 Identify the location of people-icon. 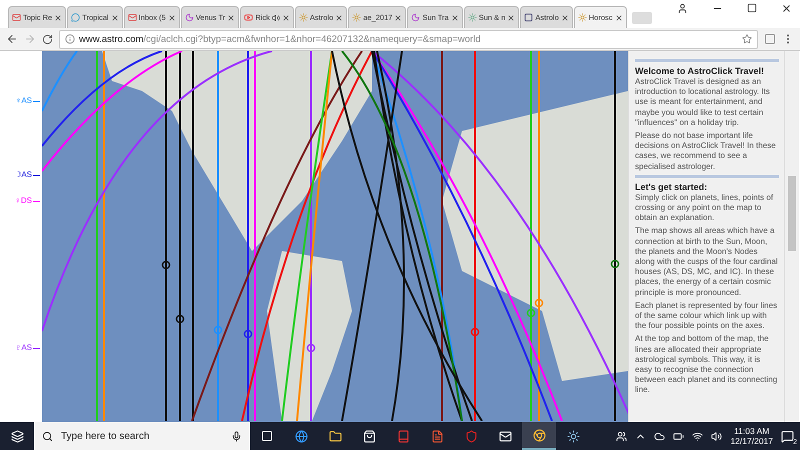
(622, 436).